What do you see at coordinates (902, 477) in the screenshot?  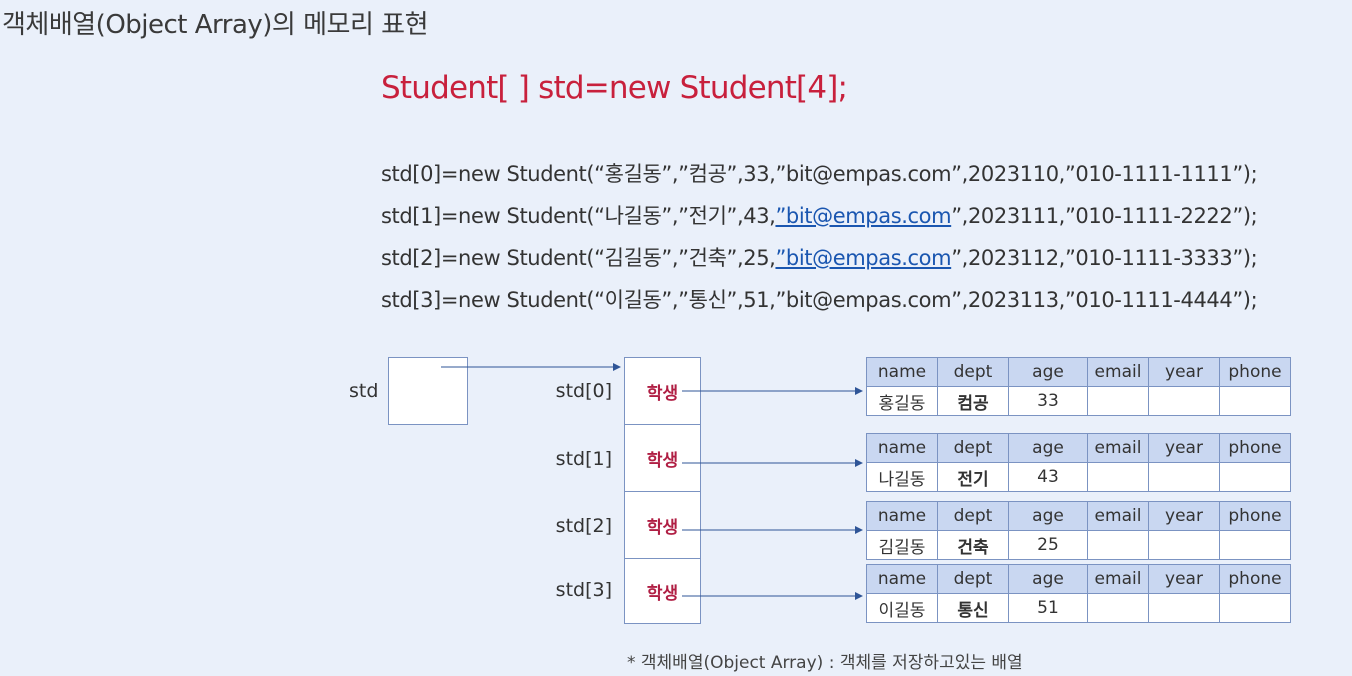 I see `name-cell: 나길동` at bounding box center [902, 477].